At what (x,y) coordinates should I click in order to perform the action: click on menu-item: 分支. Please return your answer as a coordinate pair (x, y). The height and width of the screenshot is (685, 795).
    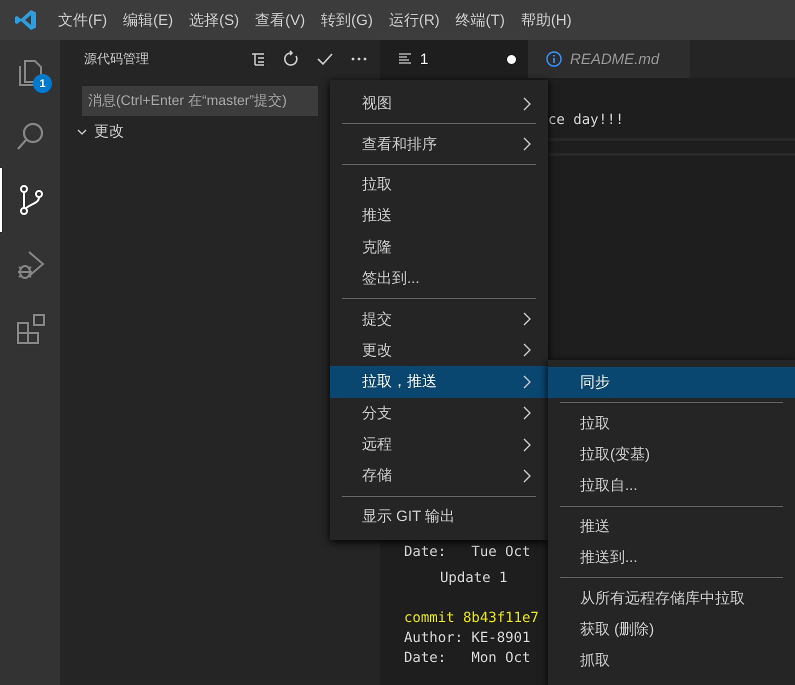
    Looking at the image, I should click on (439, 413).